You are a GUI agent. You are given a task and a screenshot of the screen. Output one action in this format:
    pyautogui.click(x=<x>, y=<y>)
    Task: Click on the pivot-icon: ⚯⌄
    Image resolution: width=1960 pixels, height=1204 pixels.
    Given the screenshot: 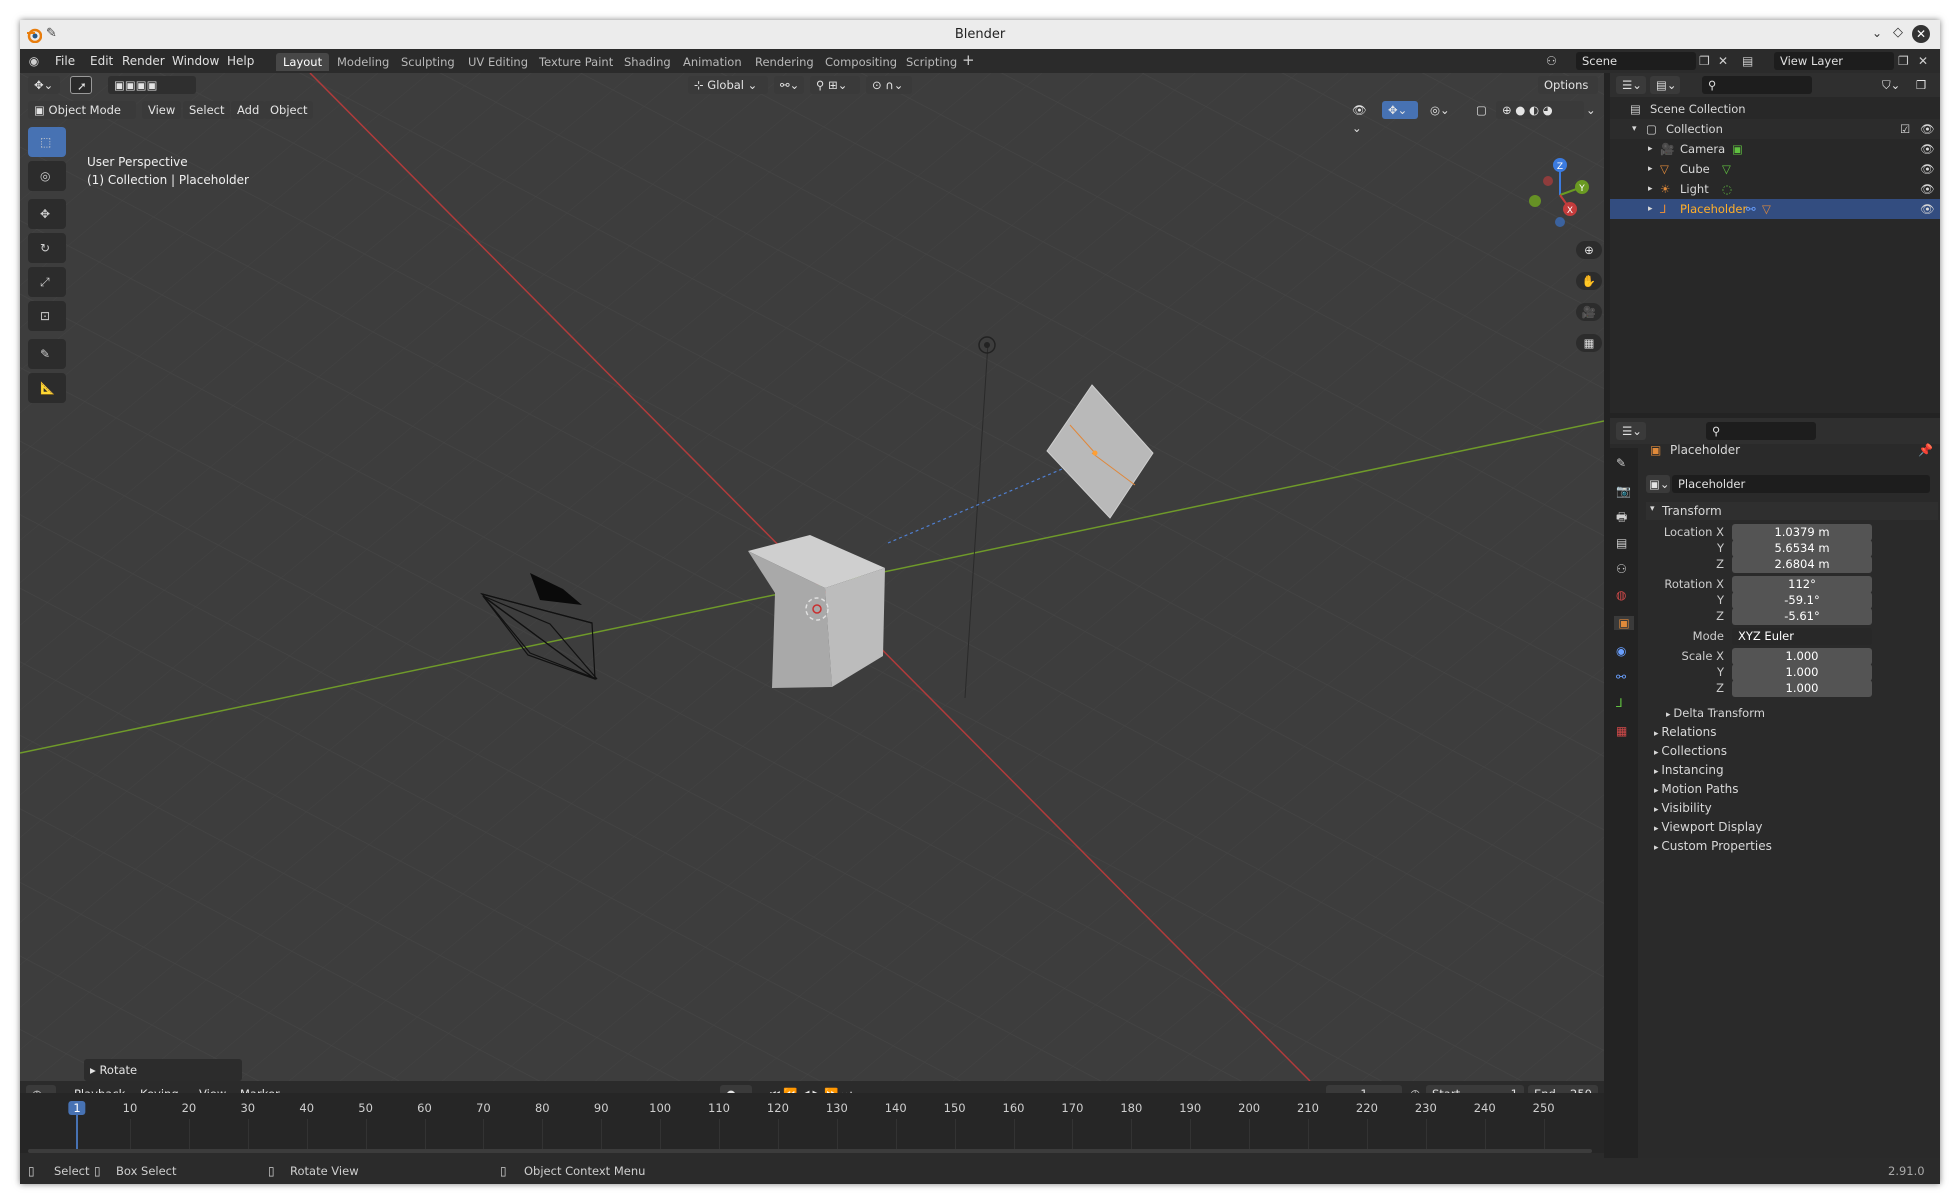 What is the action you would take?
    pyautogui.click(x=789, y=85)
    